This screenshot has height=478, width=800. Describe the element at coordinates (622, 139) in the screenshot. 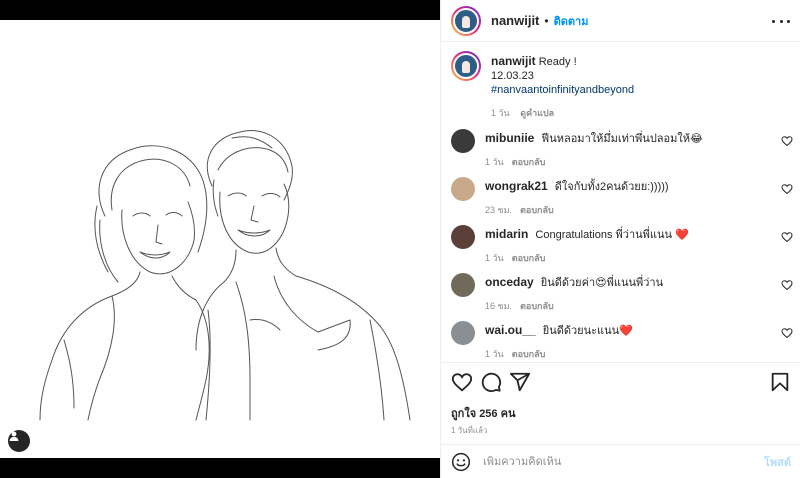

I see `comment-text: ฟีนหลอมาให้มึ่มเท่าพึ่นปลอมให้😂` at that location.